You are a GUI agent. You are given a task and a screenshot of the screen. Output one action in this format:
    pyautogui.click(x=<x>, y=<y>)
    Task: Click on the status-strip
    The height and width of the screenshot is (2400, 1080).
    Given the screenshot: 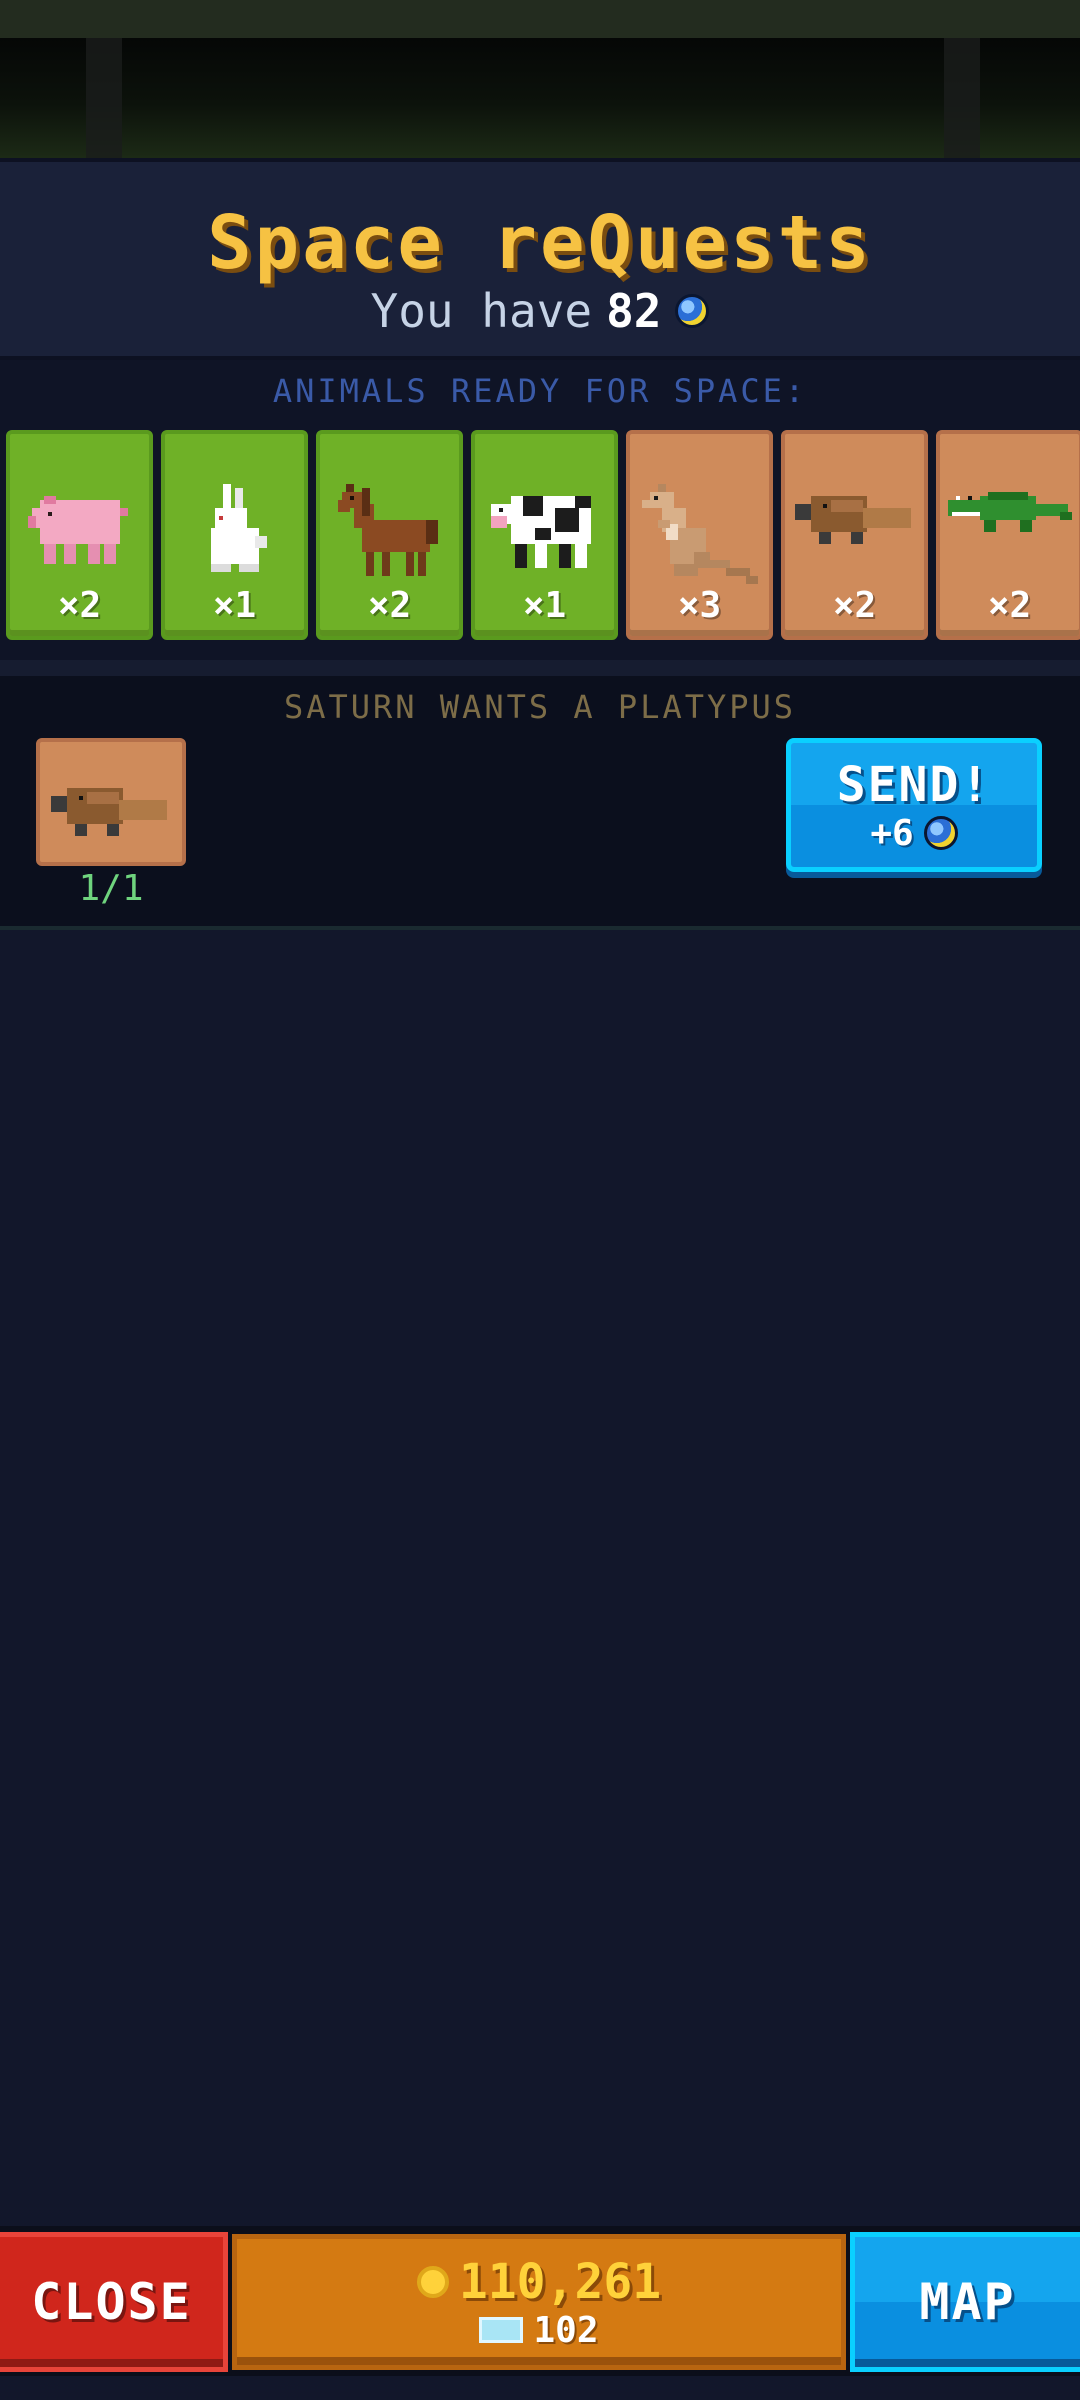 What is the action you would take?
    pyautogui.click(x=540, y=19)
    